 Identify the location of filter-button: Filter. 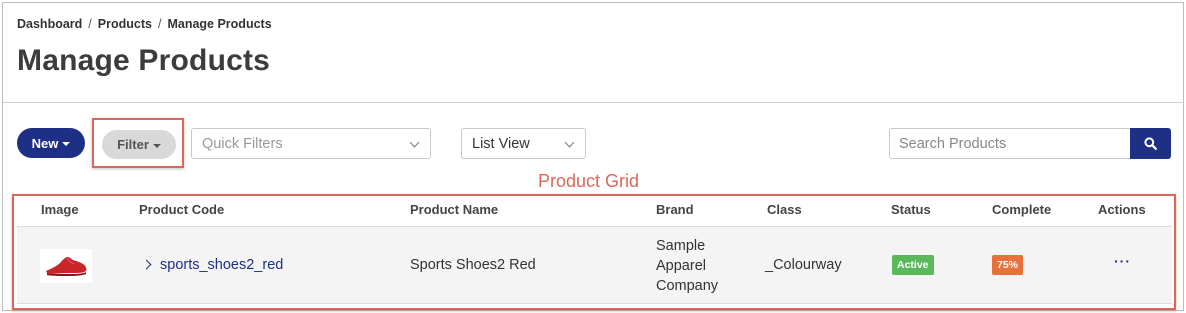
(139, 144).